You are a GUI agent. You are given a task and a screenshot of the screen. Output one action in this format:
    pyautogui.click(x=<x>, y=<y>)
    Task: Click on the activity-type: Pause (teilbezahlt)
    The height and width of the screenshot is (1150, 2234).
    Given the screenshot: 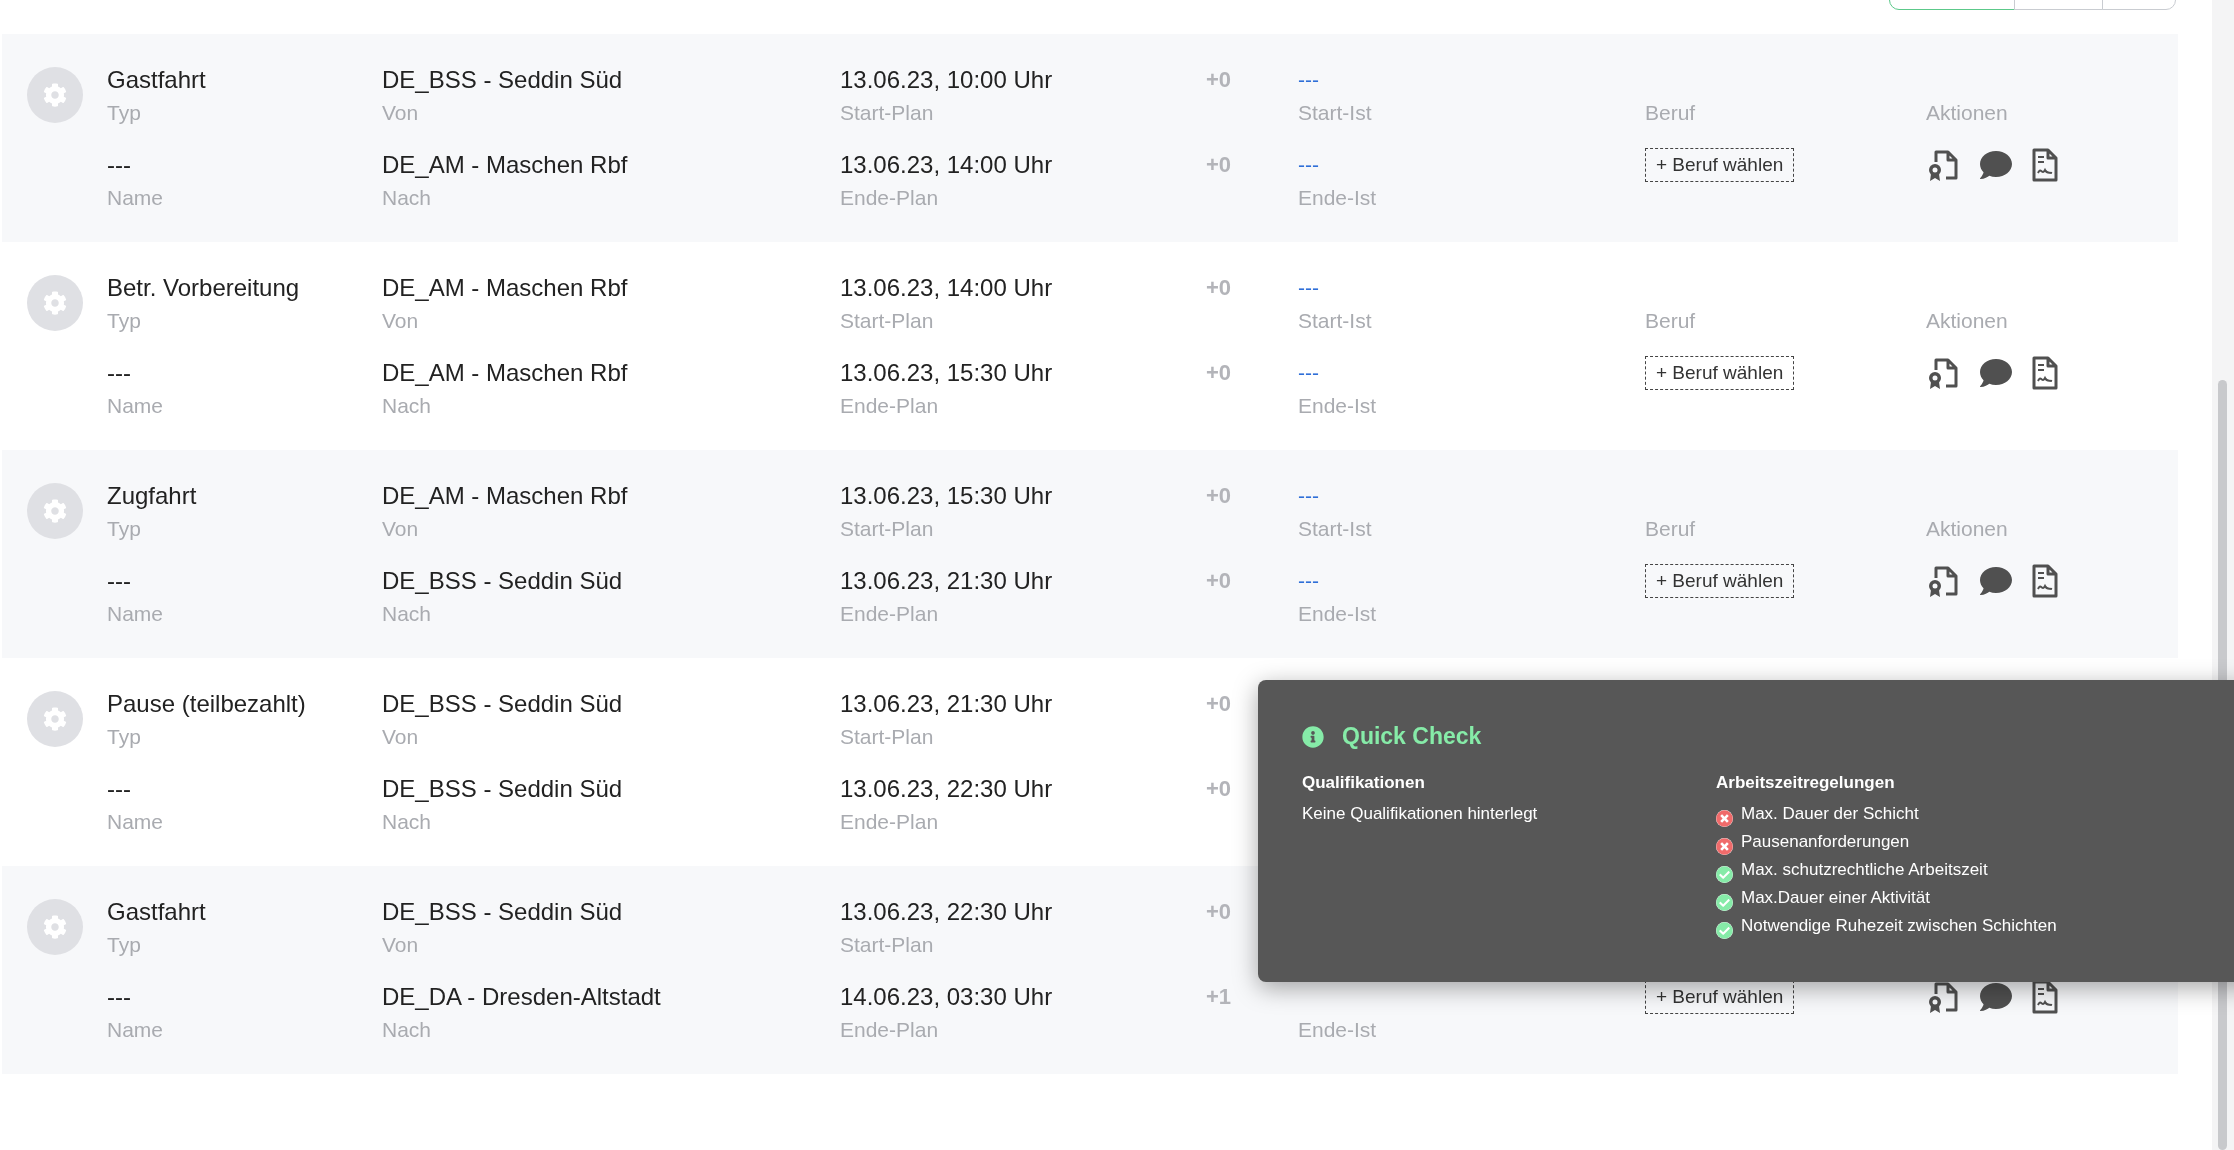 What is the action you would take?
    pyautogui.click(x=206, y=704)
    